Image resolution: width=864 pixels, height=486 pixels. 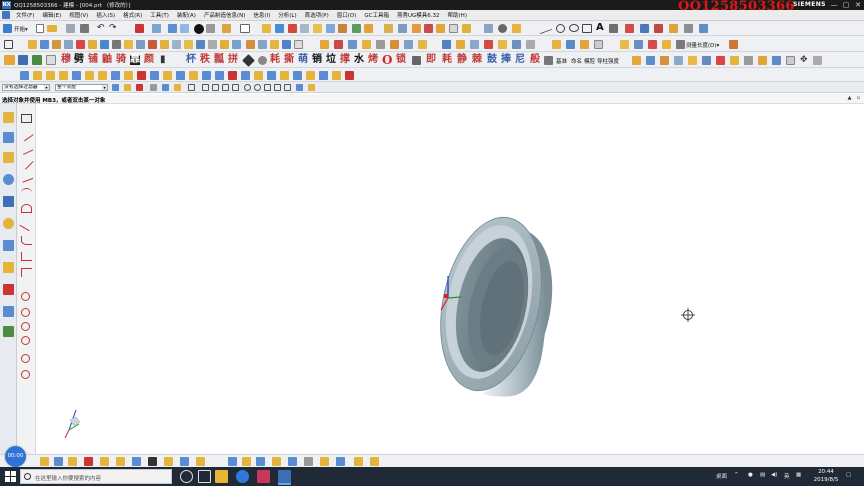 What do you see at coordinates (721, 476) in the screenshot?
I see `tray-desktop-label: 桌面` at bounding box center [721, 476].